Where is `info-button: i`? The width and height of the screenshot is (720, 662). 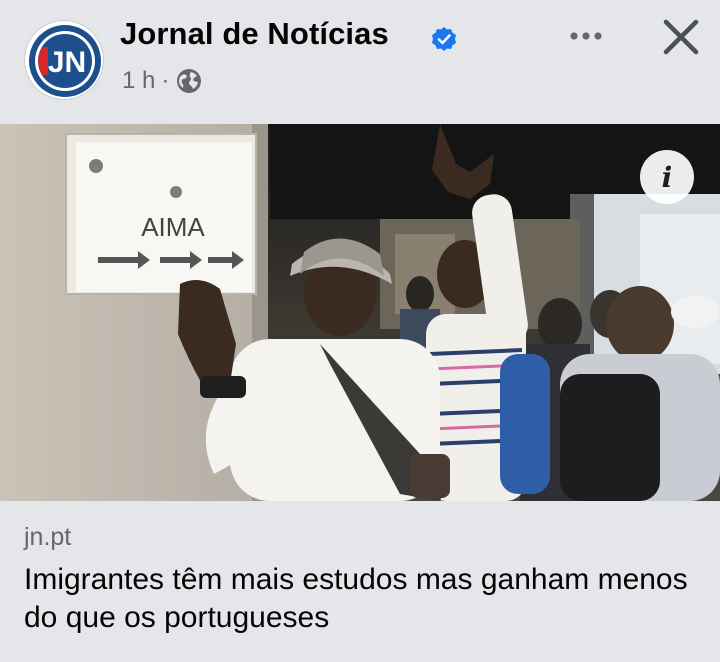
info-button: i is located at coordinates (667, 177).